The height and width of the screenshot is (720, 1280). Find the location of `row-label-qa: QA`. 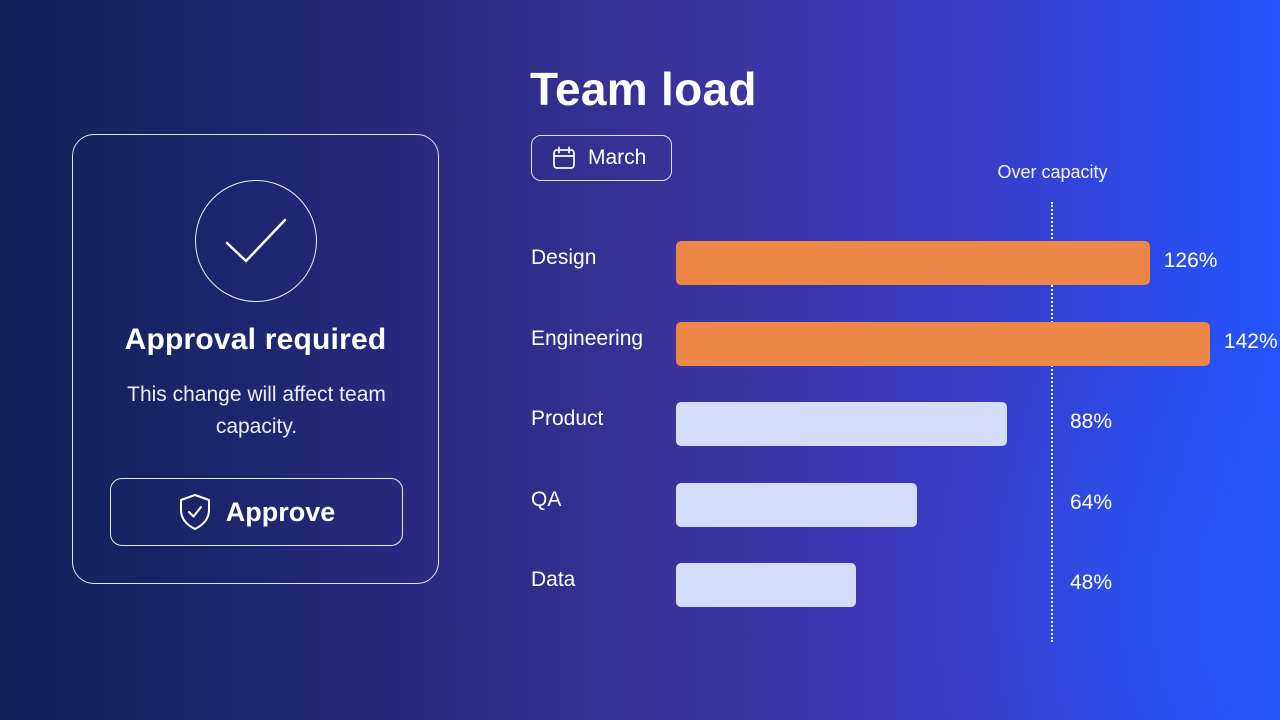

row-label-qa: QA is located at coordinates (546, 499).